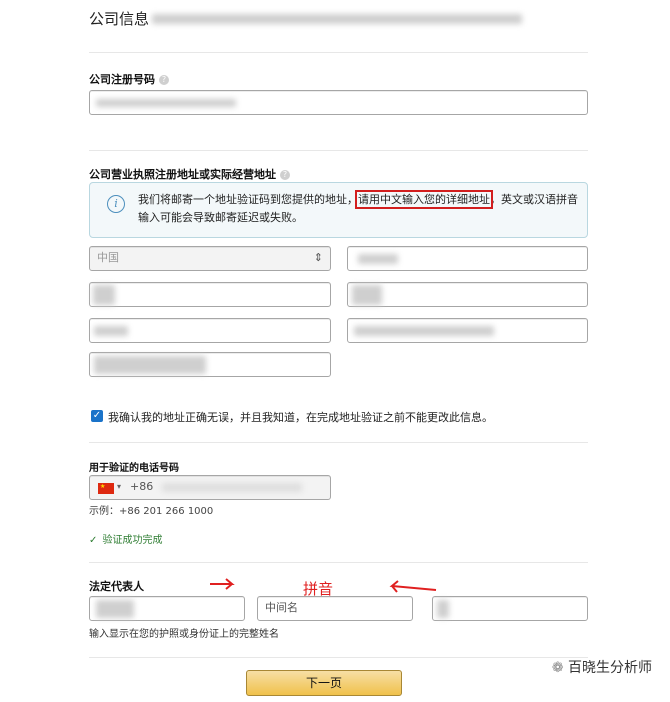 This screenshot has height=702, width=670. I want to click on postal-code-input, so click(210, 364).